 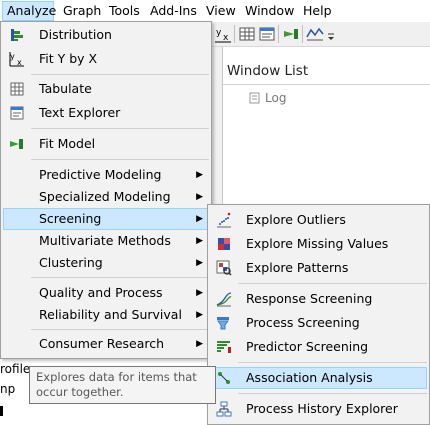 I want to click on window-list-title: Window List, so click(x=268, y=71).